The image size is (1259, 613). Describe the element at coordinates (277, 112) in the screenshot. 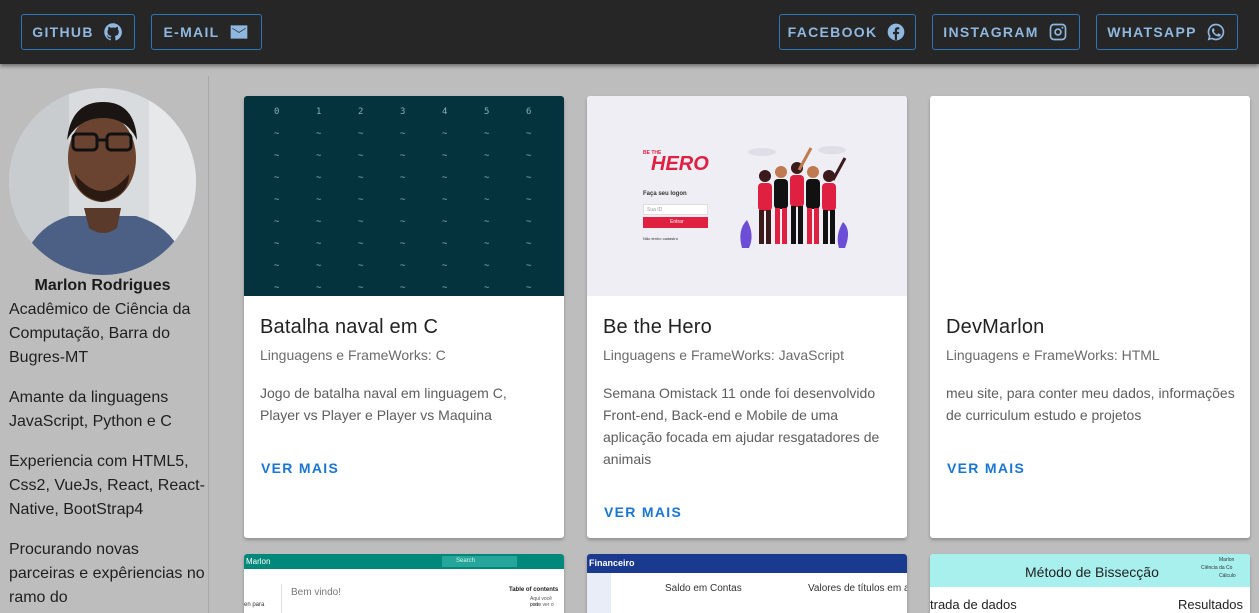

I see `grid-column-label: 0` at that location.